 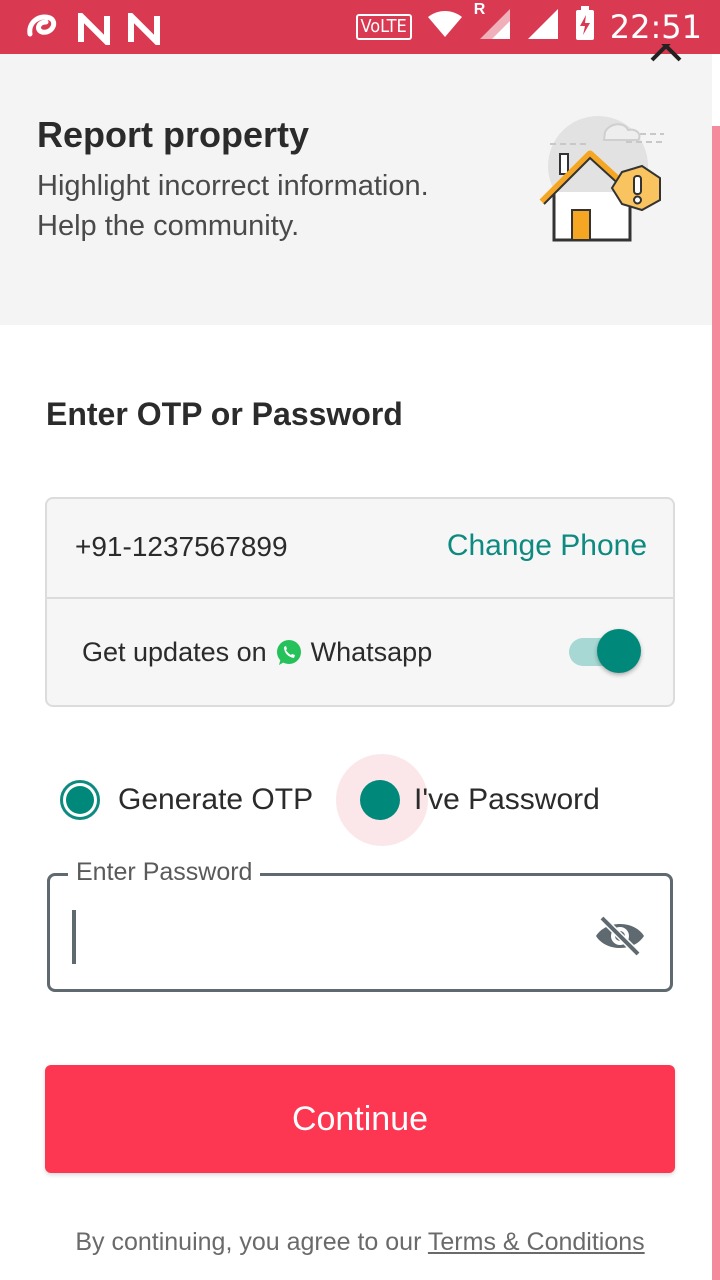 What do you see at coordinates (181, 546) in the screenshot?
I see `phone-number: +91-1237567899` at bounding box center [181, 546].